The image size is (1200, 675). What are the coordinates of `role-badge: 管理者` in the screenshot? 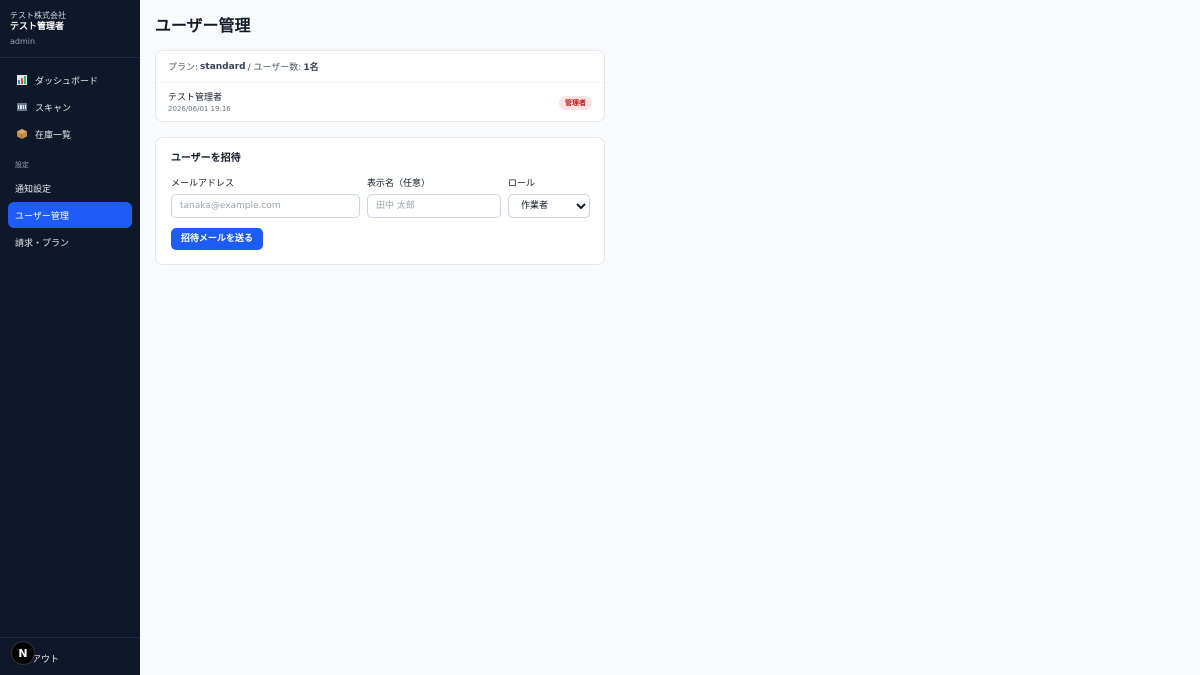 It's located at (575, 103).